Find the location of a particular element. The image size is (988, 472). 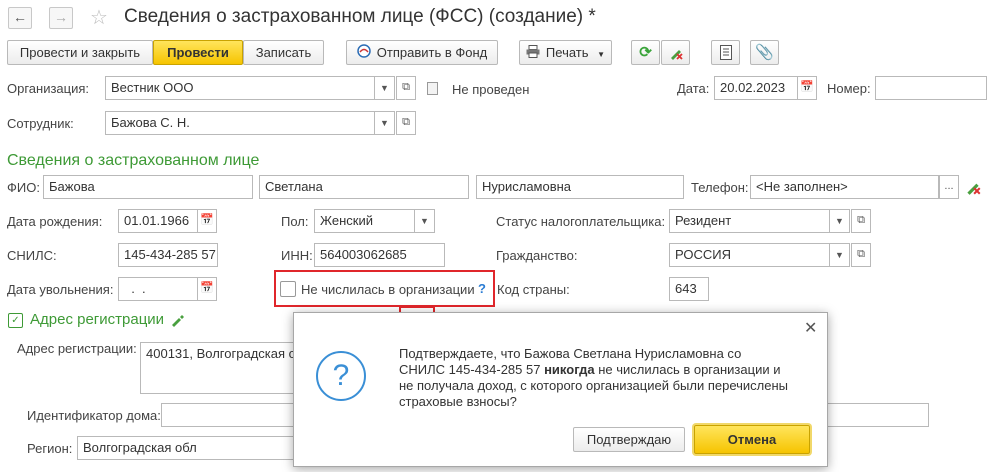

insured-section-title: Сведения о застрахованном лице is located at coordinates (133, 160).